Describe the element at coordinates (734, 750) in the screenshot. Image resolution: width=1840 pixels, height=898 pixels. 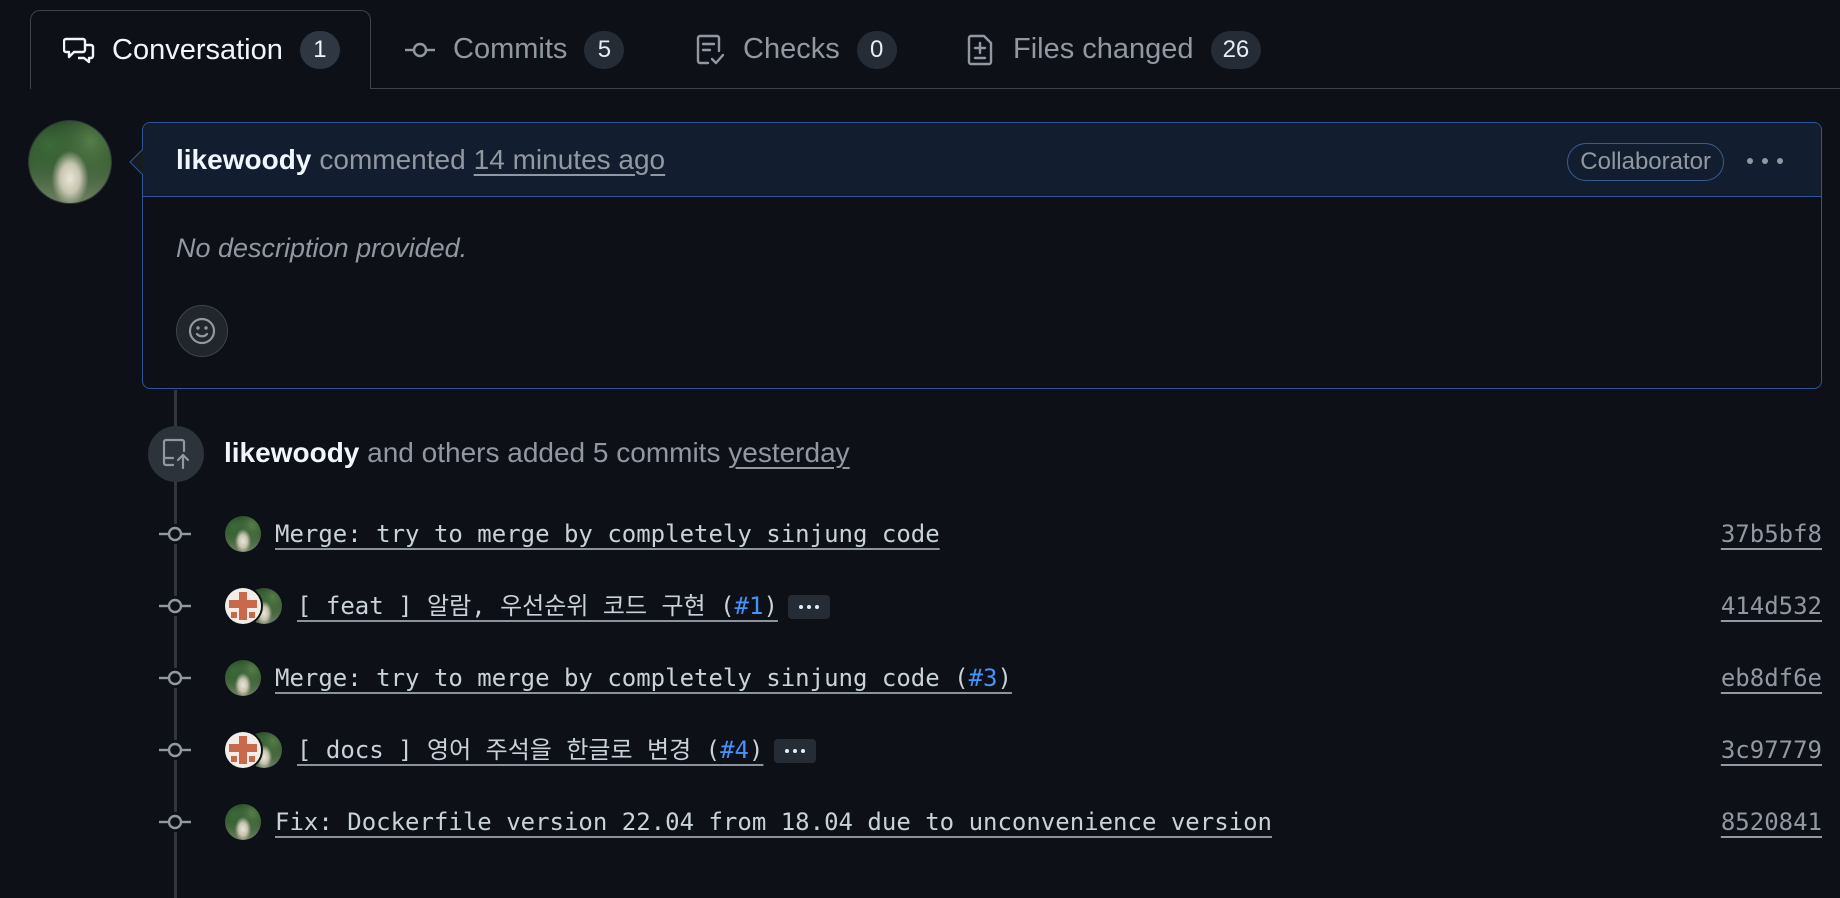
I see `issue-link: #4` at that location.